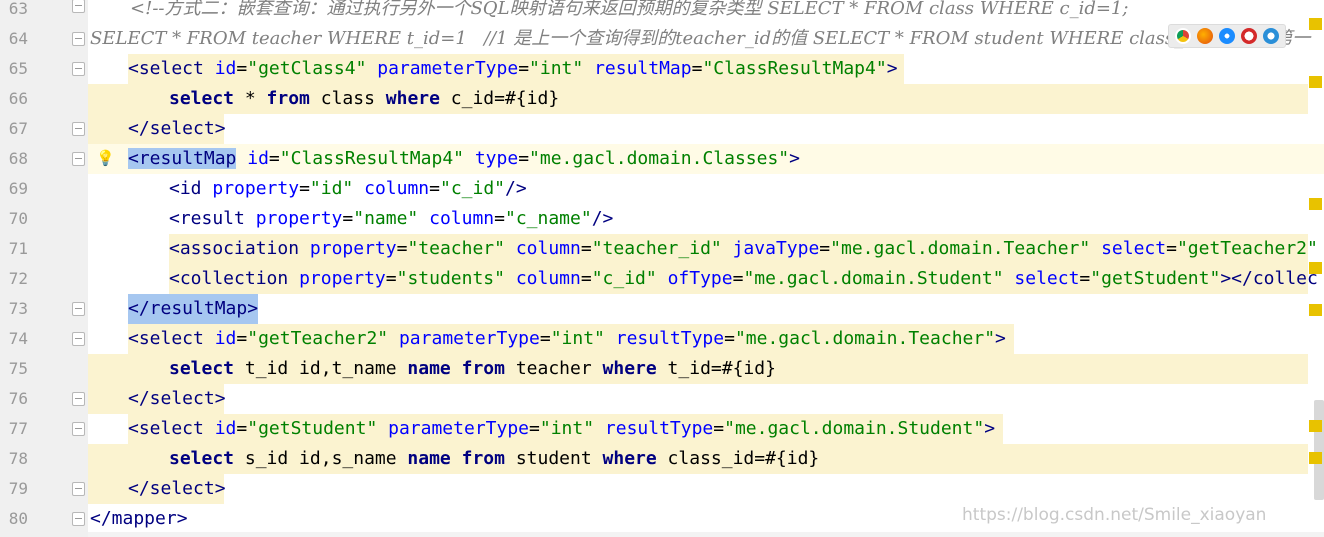 The width and height of the screenshot is (1324, 537). I want to click on code-line: 79 </select>, so click(662, 489).